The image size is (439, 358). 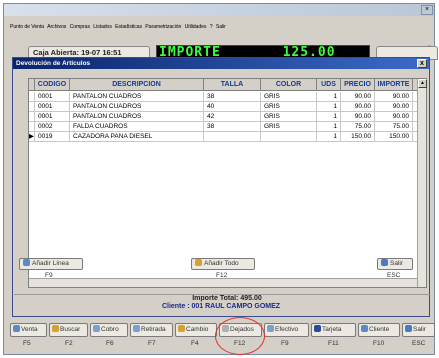 What do you see at coordinates (418, 330) in the screenshot?
I see `salir-button: Salir` at bounding box center [418, 330].